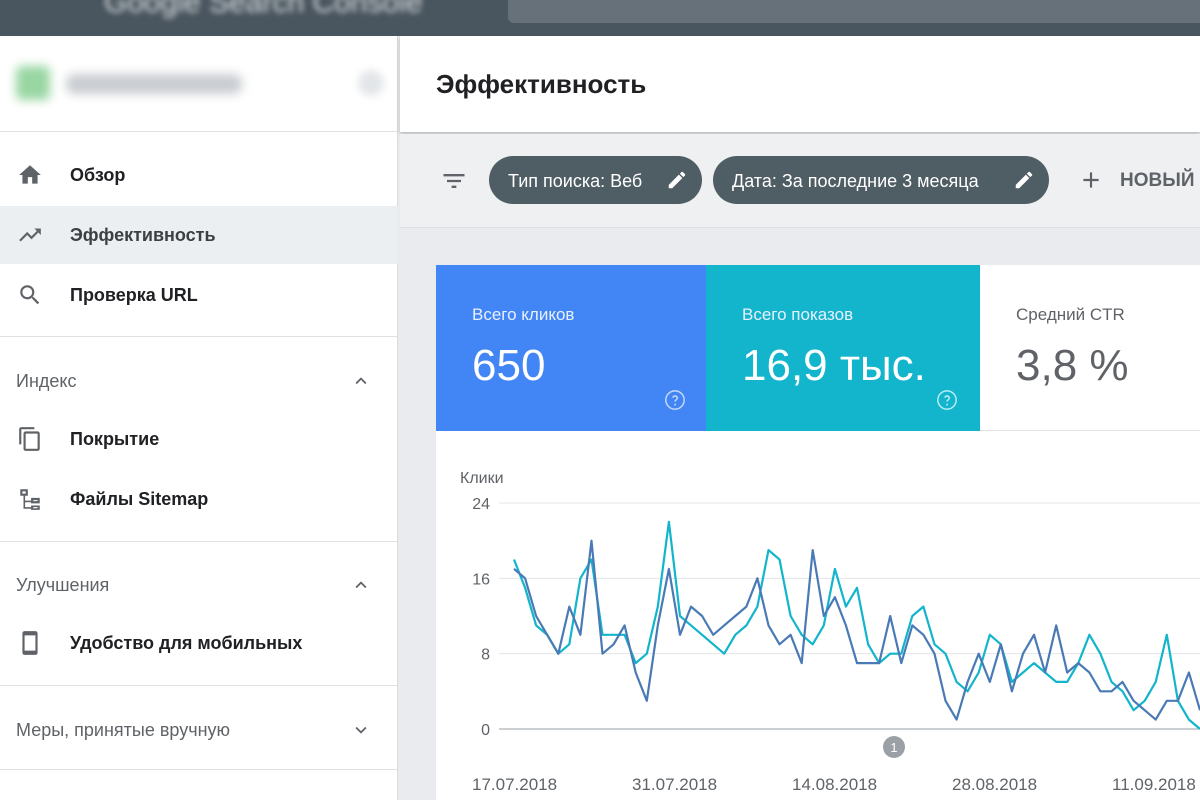  What do you see at coordinates (1072, 365) in the screenshot?
I see `metric-value: 3,8 %` at bounding box center [1072, 365].